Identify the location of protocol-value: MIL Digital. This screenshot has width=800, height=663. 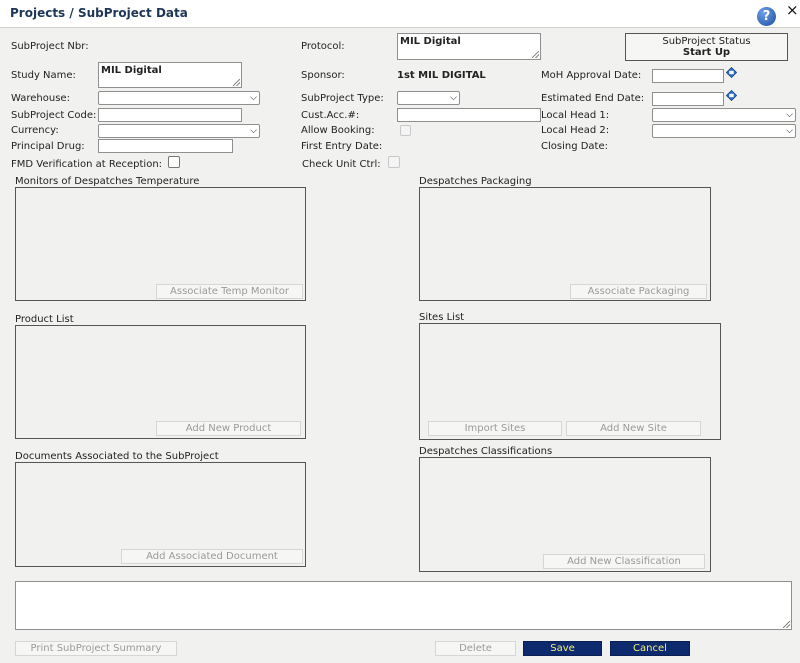
(430, 41).